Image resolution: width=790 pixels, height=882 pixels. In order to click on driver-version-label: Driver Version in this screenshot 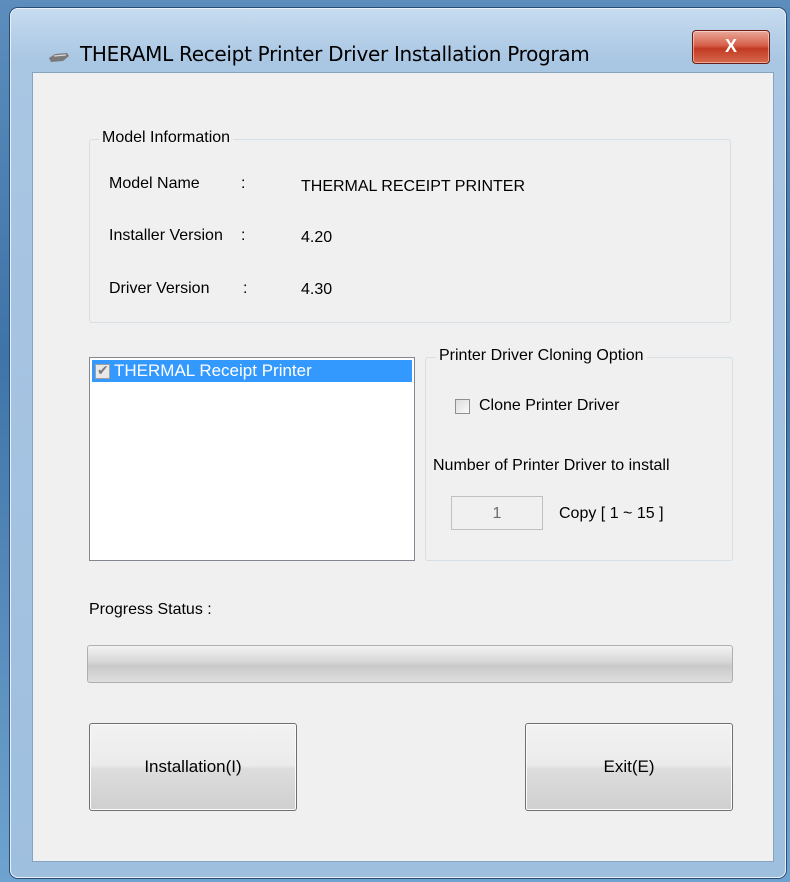, I will do `click(159, 288)`.